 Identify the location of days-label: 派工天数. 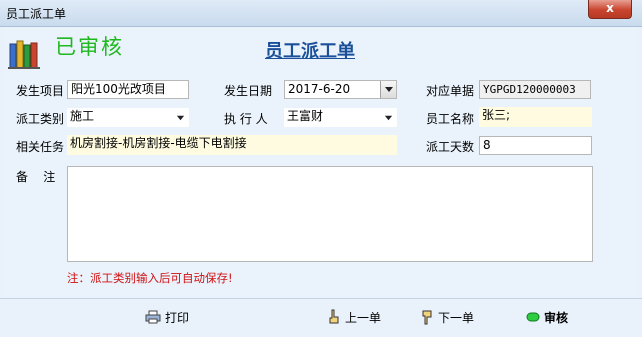
(450, 147).